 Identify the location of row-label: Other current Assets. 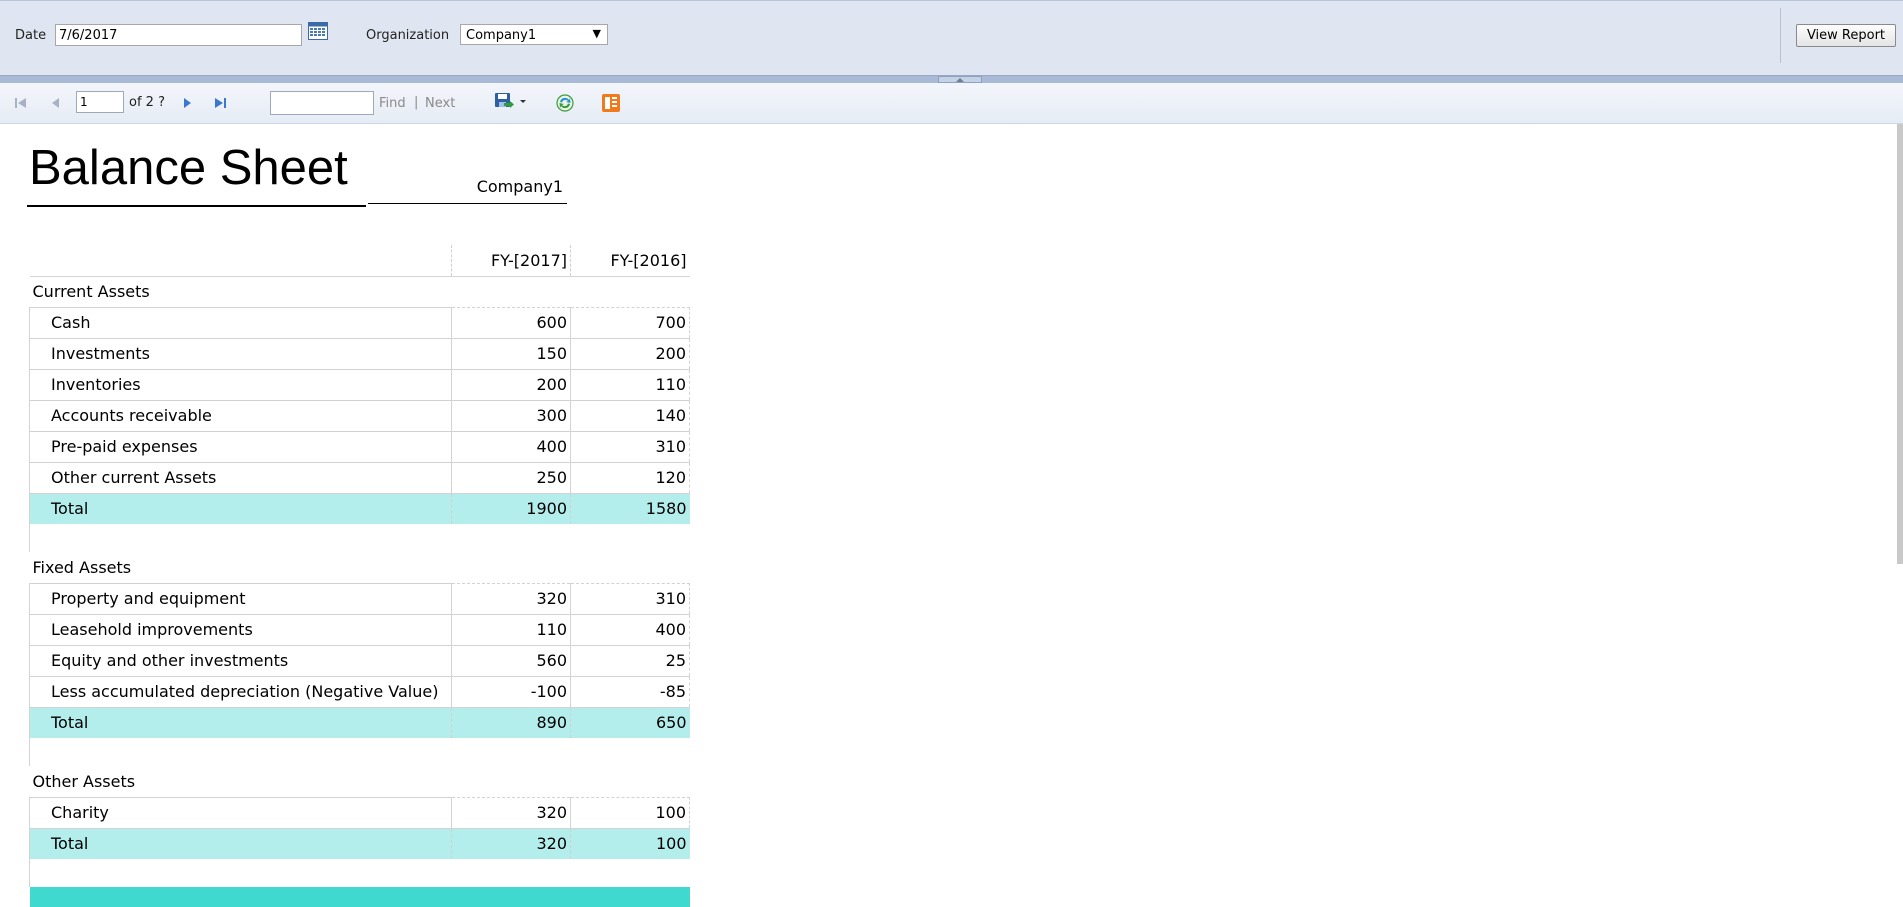
(240, 477).